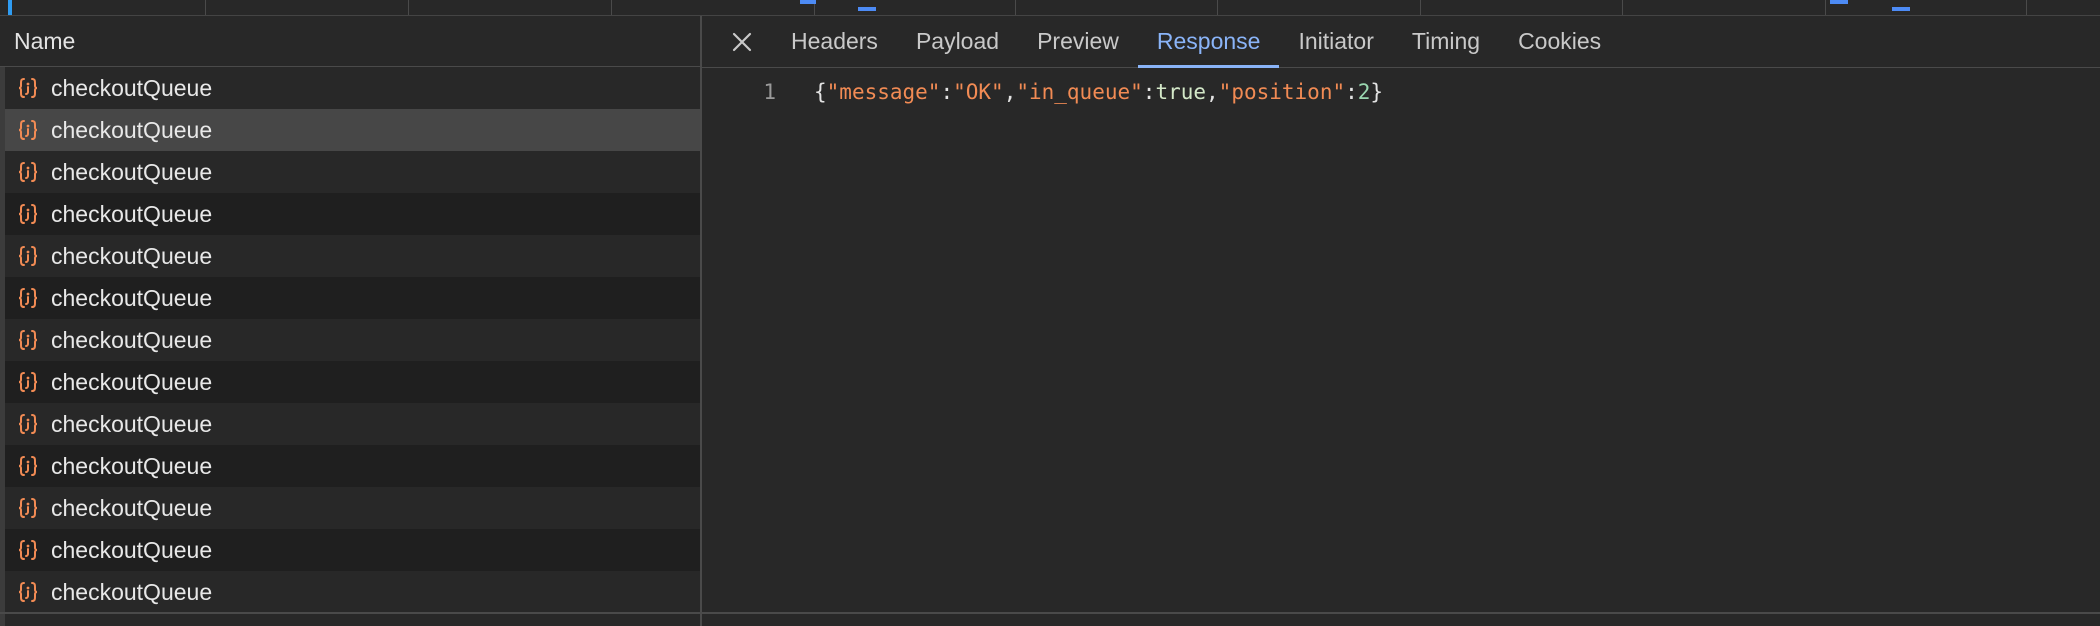  I want to click on line-number: 1, so click(769, 92).